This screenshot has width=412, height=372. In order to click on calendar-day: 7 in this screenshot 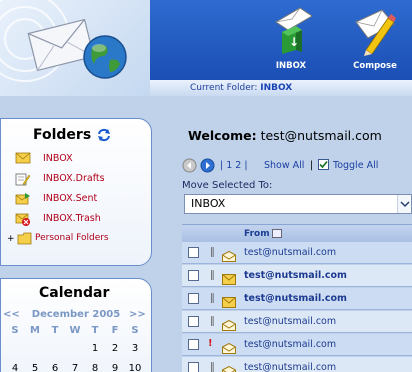, I will do `click(75, 367)`.